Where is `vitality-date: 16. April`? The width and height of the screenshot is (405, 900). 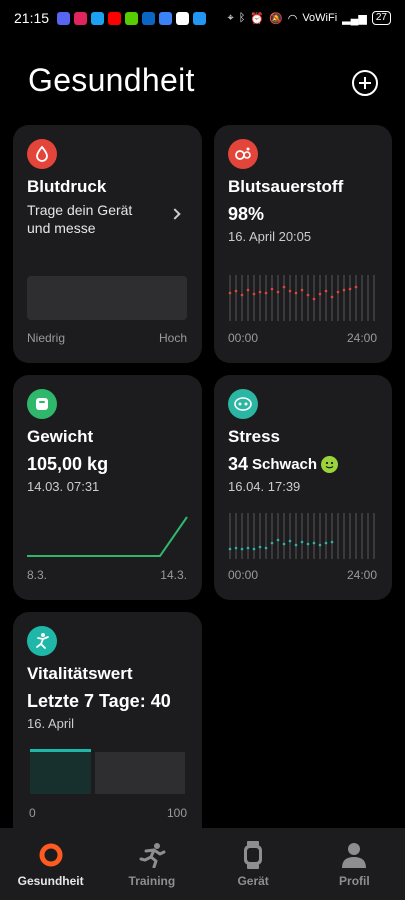 vitality-date: 16. April is located at coordinates (50, 723).